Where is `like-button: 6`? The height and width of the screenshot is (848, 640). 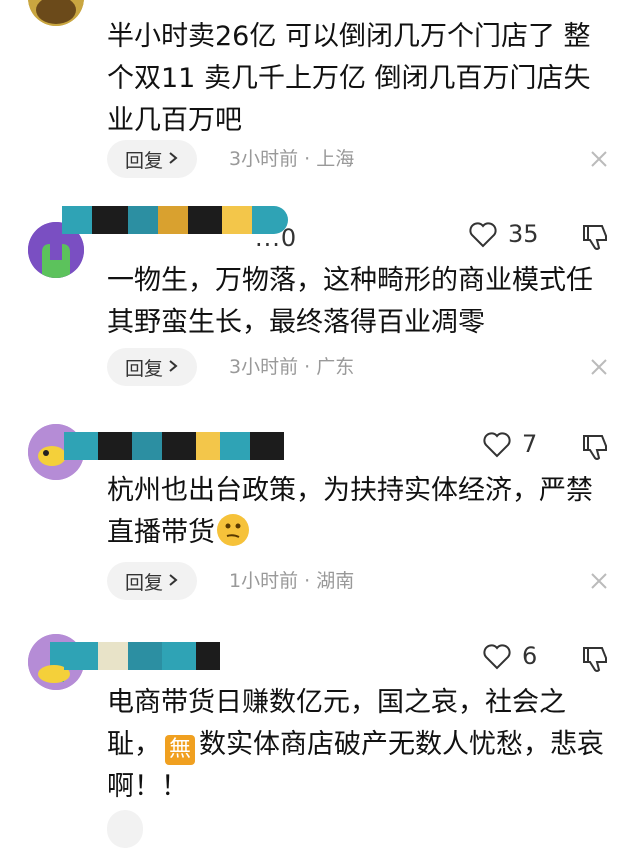 like-button: 6 is located at coordinates (509, 656).